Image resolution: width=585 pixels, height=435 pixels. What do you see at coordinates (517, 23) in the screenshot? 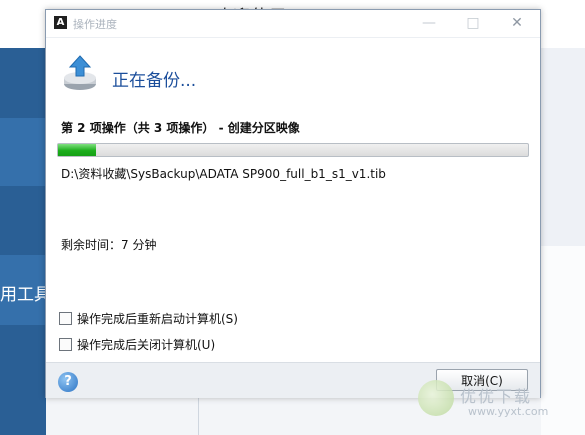
I see `close-button: ✕` at bounding box center [517, 23].